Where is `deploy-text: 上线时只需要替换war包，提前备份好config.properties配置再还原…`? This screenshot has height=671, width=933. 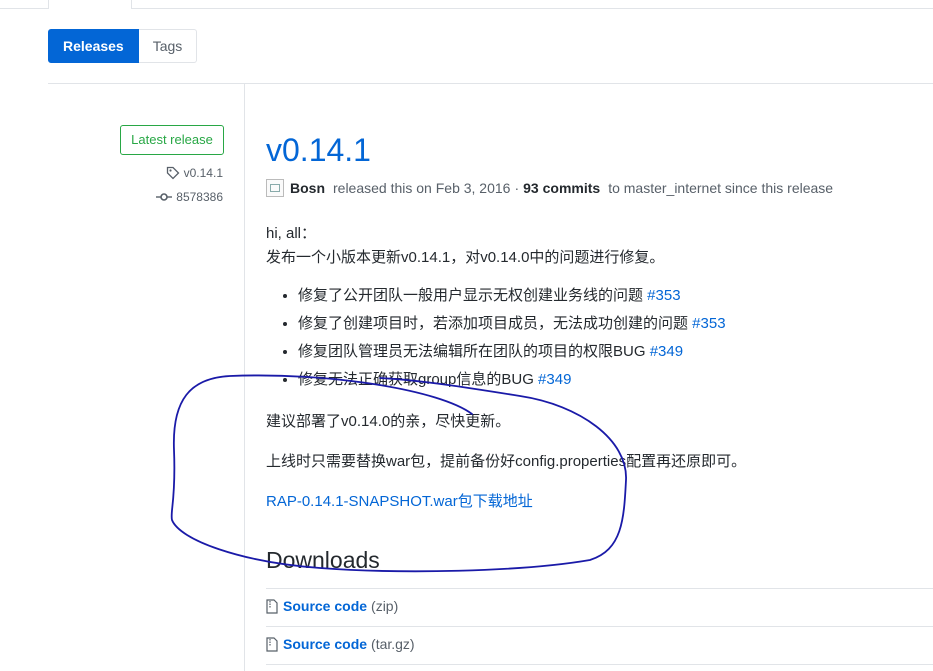 deploy-text: 上线时只需要替换war包，提前备份好config.properties配置再还原… is located at coordinates (506, 461).